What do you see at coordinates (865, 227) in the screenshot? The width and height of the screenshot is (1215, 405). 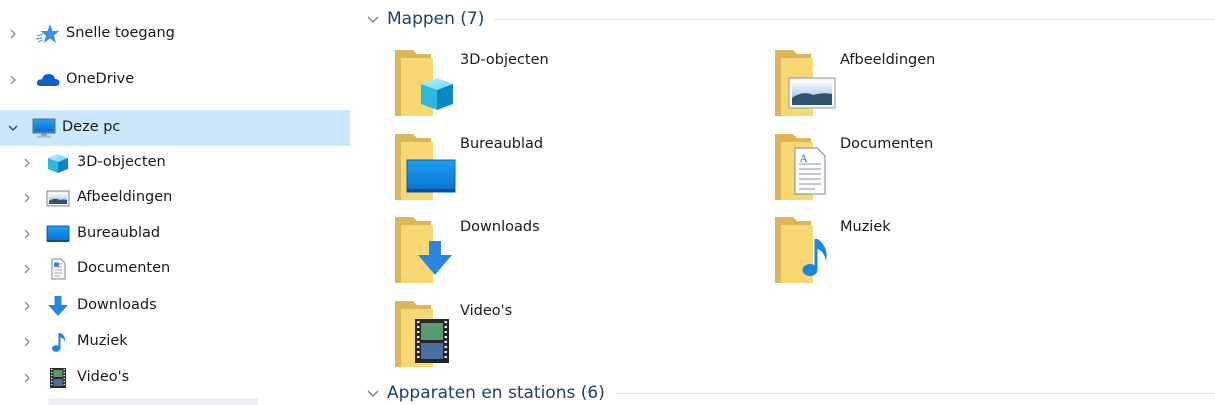 I see `folder-label: Muziek` at bounding box center [865, 227].